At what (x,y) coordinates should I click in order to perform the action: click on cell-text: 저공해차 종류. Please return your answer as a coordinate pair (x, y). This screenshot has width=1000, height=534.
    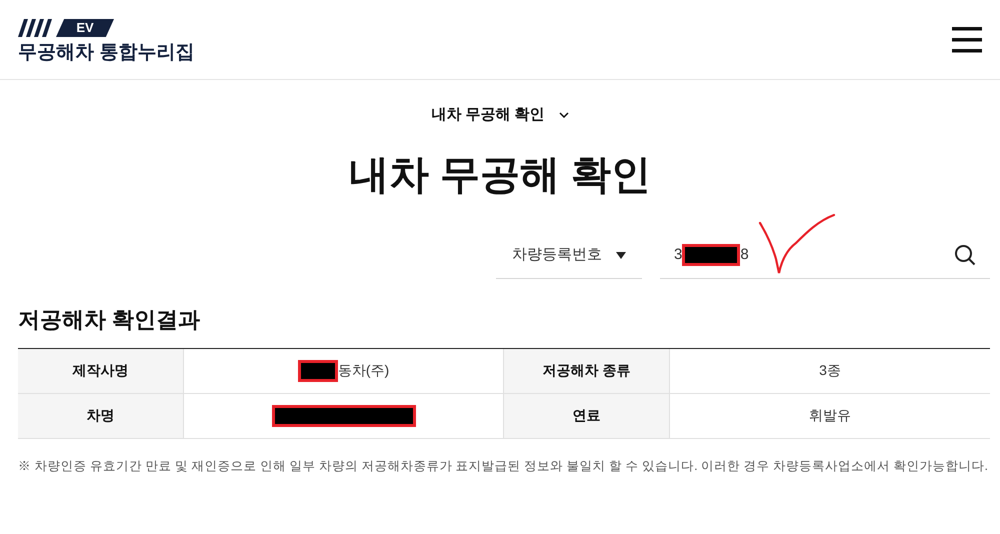
    Looking at the image, I should click on (586, 370).